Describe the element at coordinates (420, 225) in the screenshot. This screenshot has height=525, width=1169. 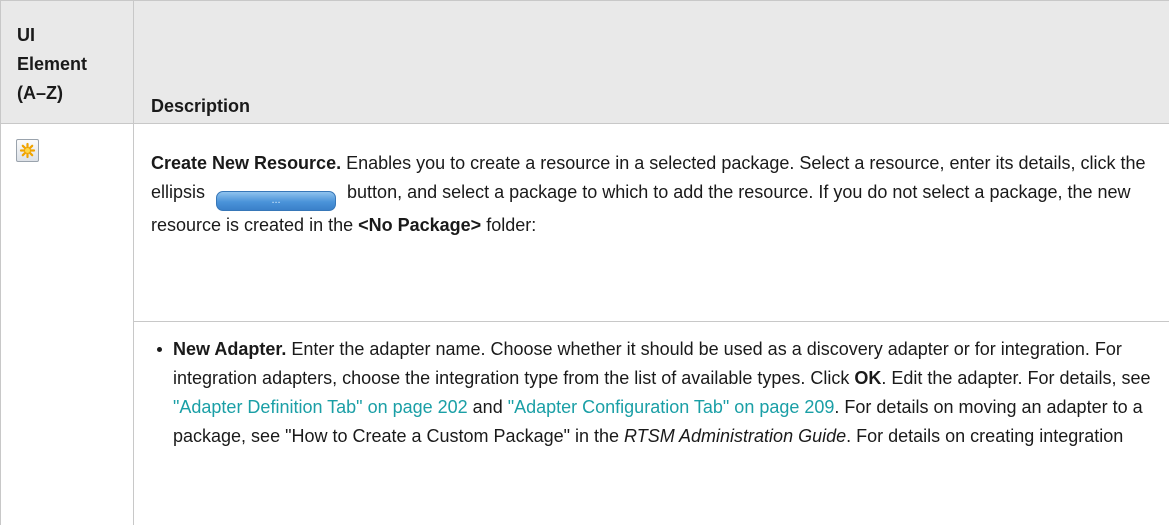
I see `no-package-folder-label: <No Package>` at that location.